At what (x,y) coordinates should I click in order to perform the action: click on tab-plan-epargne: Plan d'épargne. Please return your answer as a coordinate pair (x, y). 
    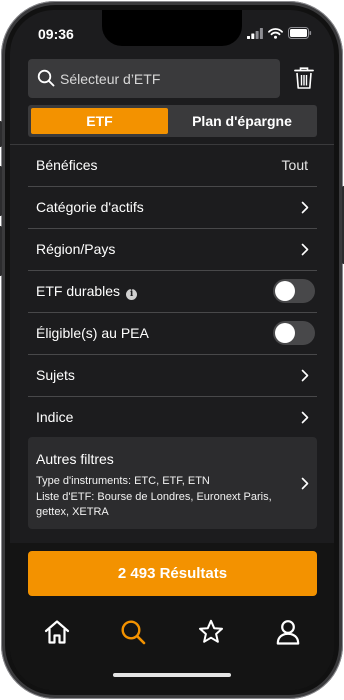
    Looking at the image, I should click on (242, 121).